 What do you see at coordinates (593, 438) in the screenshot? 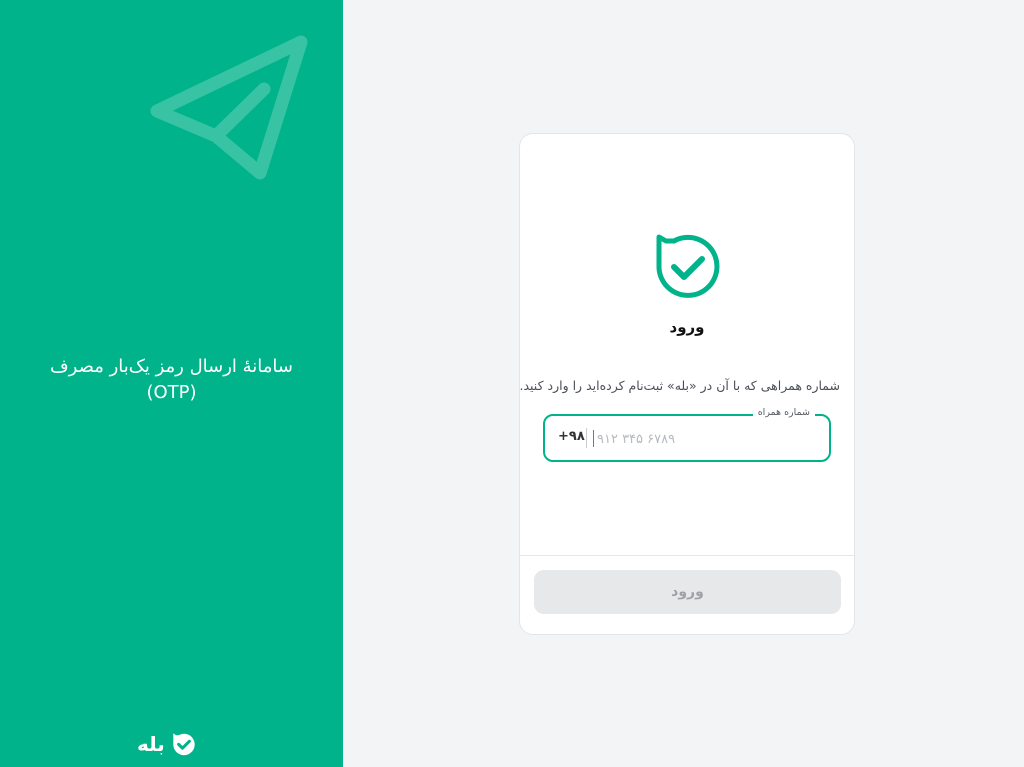
I see `text-caret` at bounding box center [593, 438].